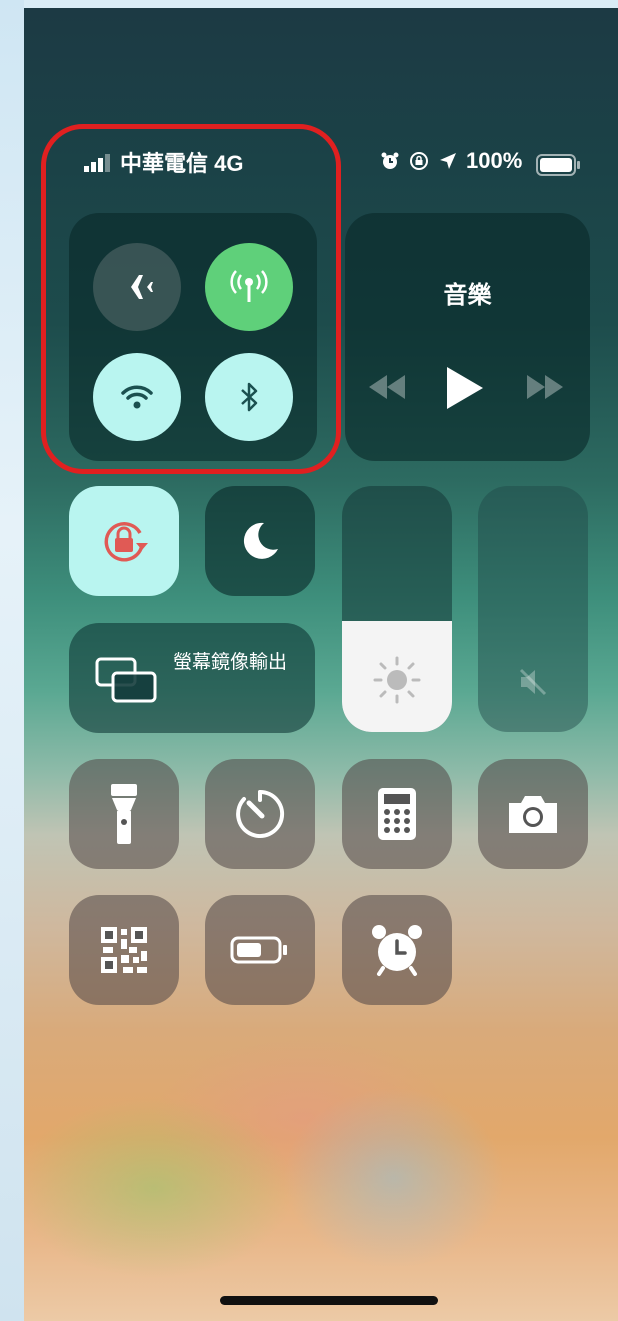  What do you see at coordinates (390, 160) in the screenshot?
I see `alarm-icon` at bounding box center [390, 160].